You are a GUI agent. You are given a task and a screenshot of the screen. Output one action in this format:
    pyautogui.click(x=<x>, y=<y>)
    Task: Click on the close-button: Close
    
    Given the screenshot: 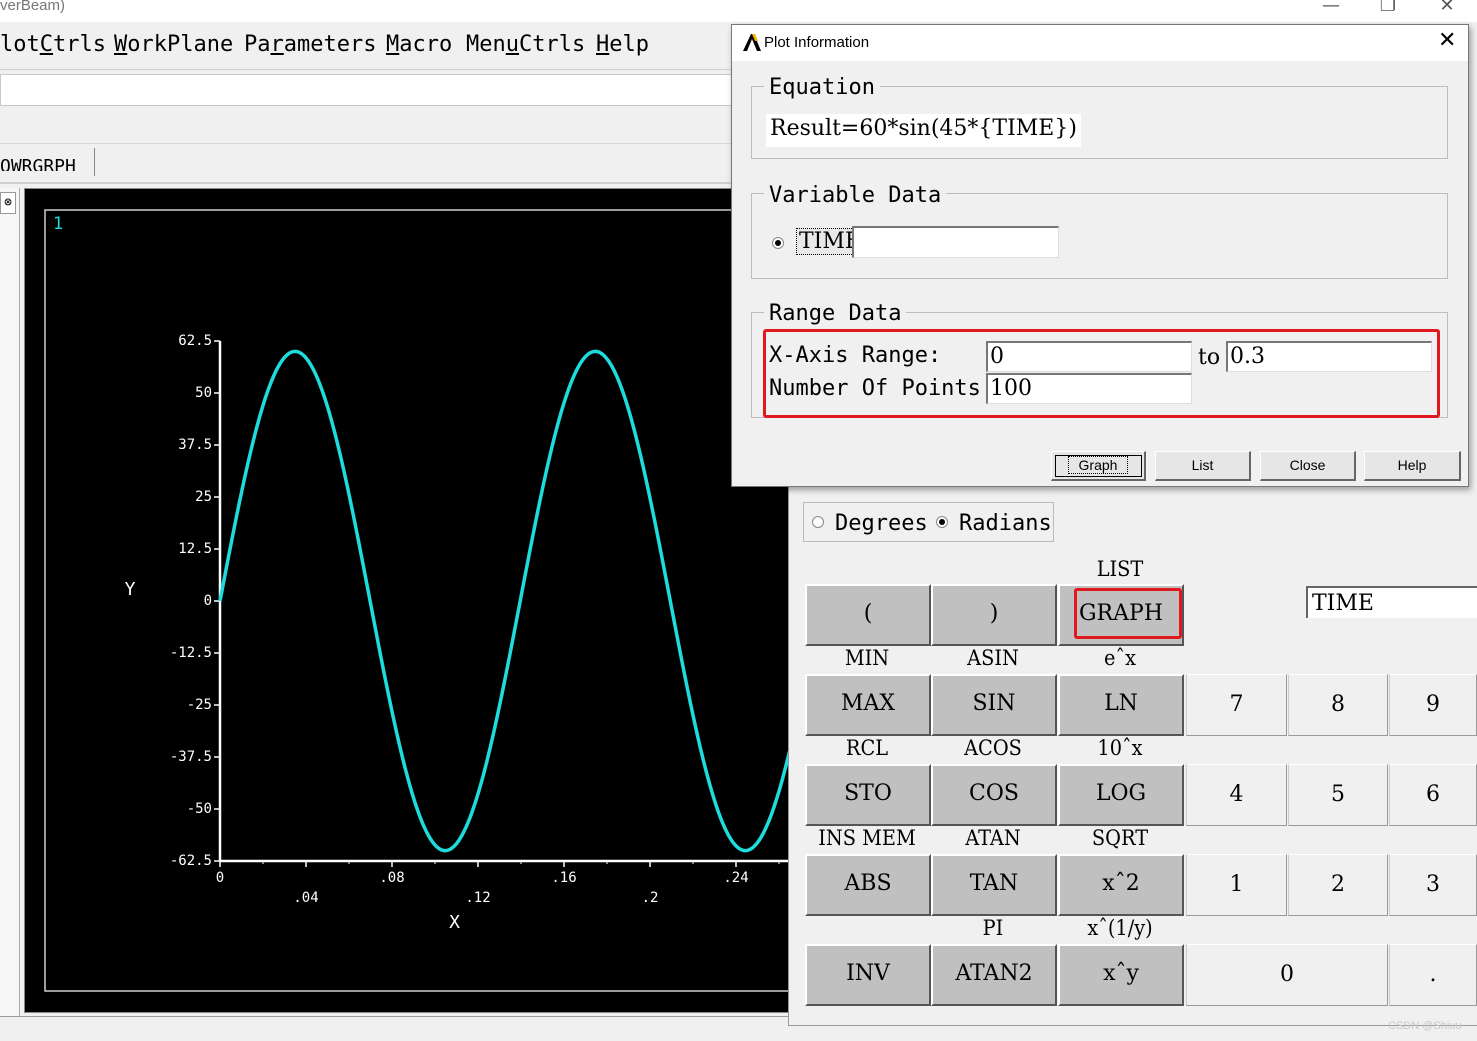 What is the action you would take?
    pyautogui.click(x=1308, y=466)
    